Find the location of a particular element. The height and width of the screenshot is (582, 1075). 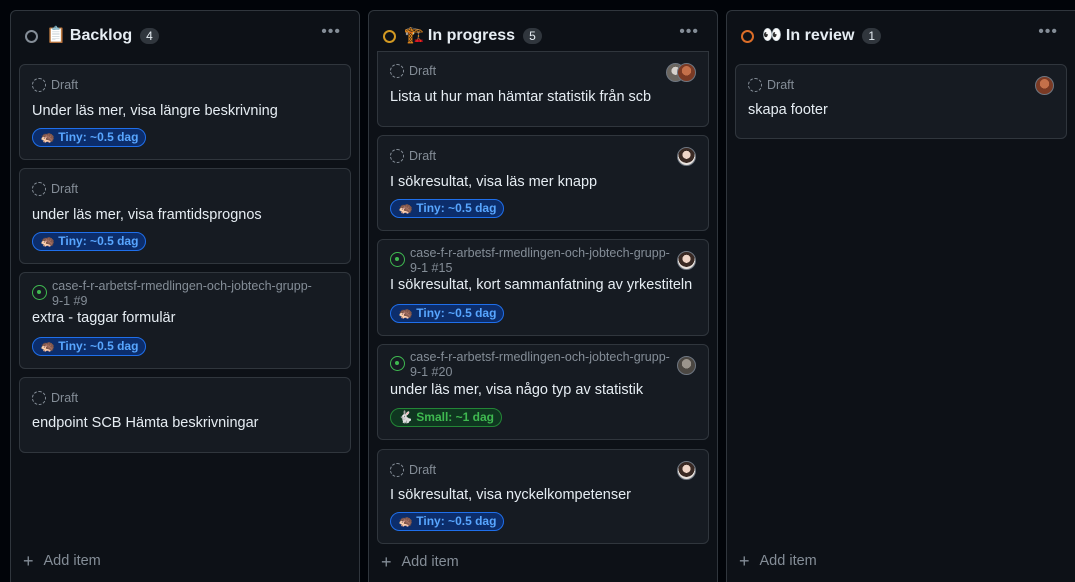

column-title: In review is located at coordinates (820, 35).